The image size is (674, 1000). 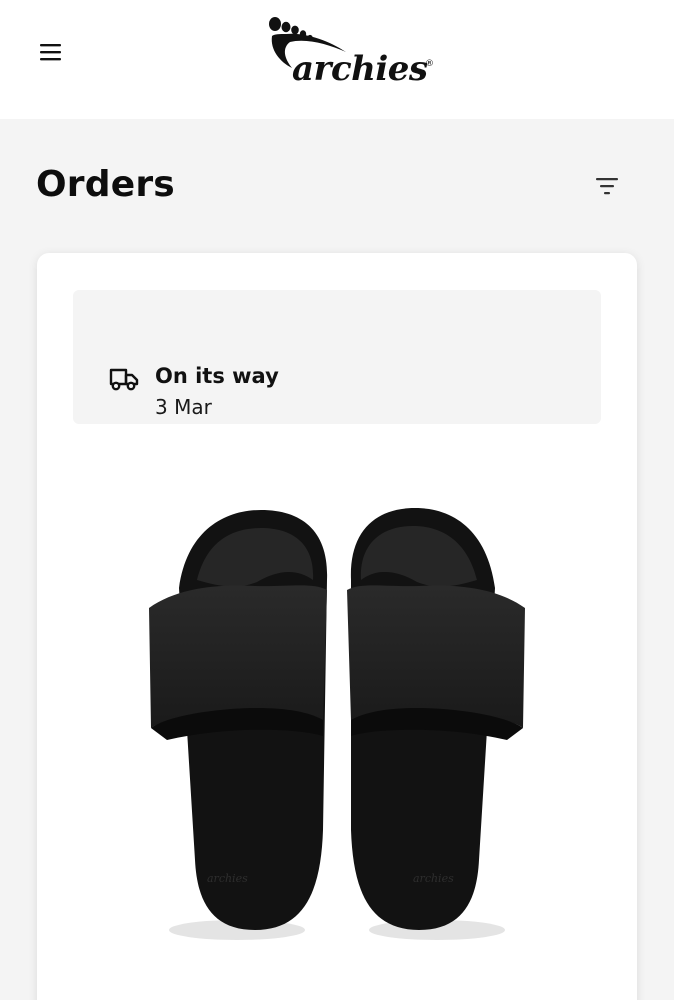 What do you see at coordinates (429, 64) in the screenshot?
I see `registered-mark: ®` at bounding box center [429, 64].